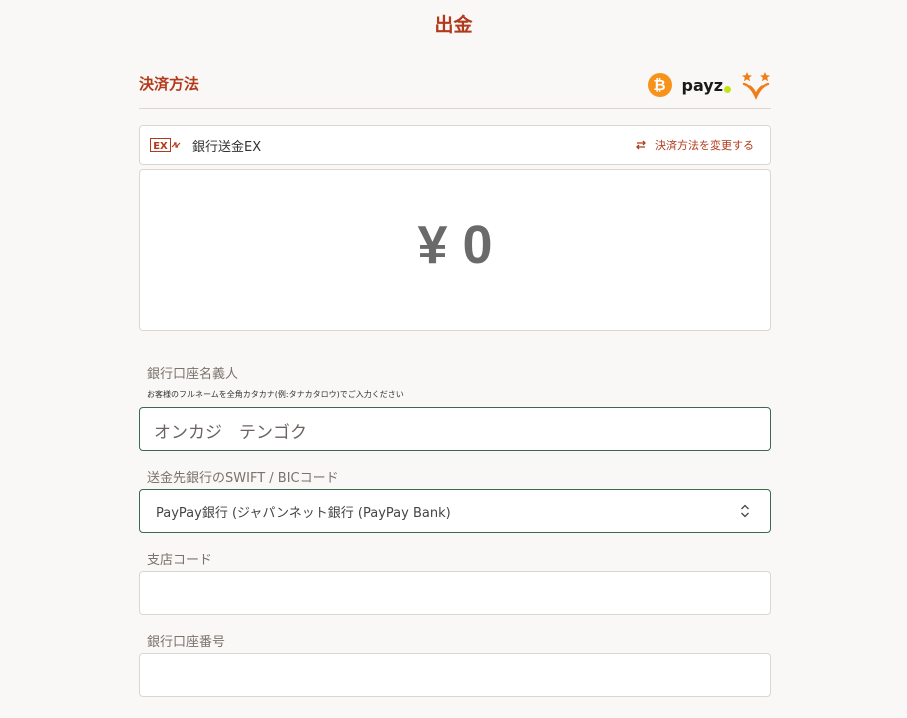 Image resolution: width=907 pixels, height=718 pixels. I want to click on branch-code-input, so click(455, 593).